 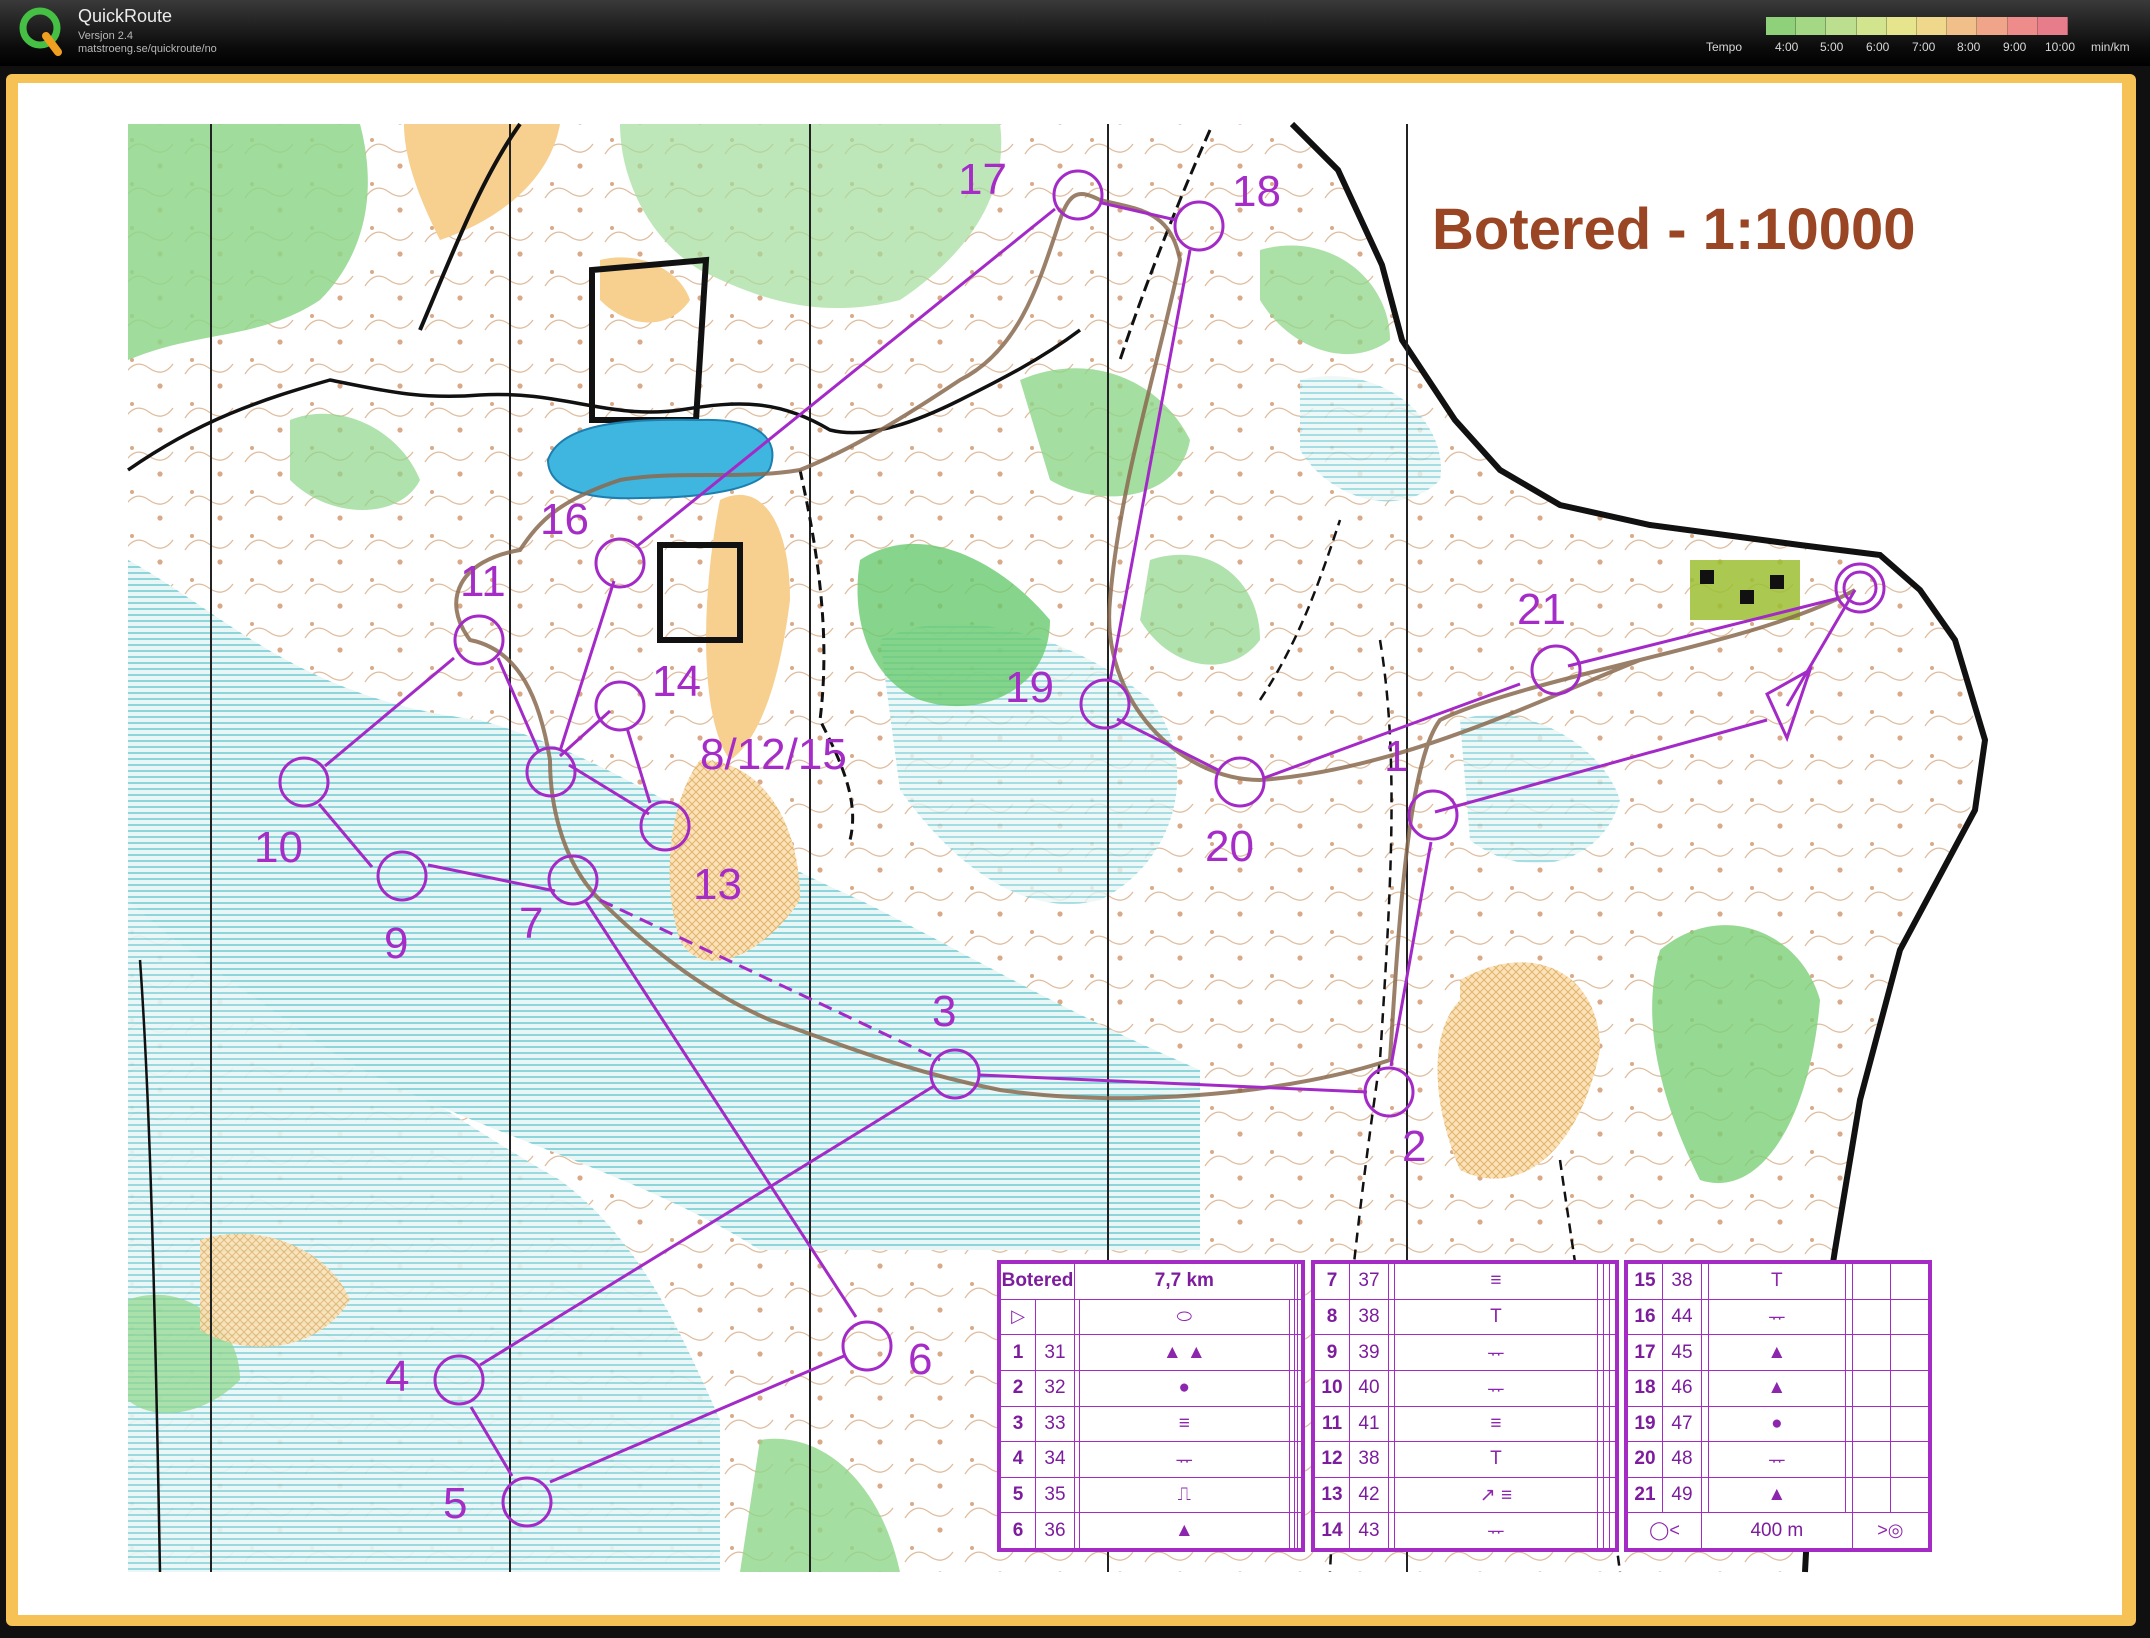 What do you see at coordinates (1682, 1424) in the screenshot?
I see `cd-code: 47` at bounding box center [1682, 1424].